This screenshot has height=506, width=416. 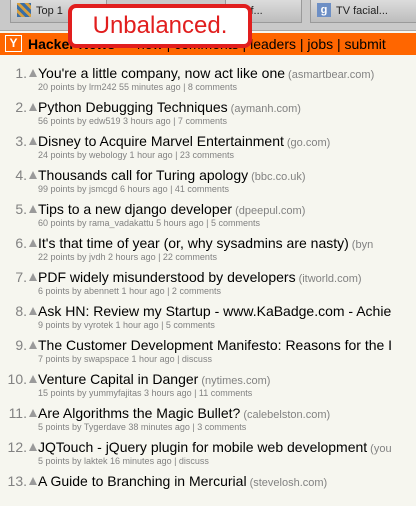 I want to click on story-rank: 9., so click(x=21, y=345).